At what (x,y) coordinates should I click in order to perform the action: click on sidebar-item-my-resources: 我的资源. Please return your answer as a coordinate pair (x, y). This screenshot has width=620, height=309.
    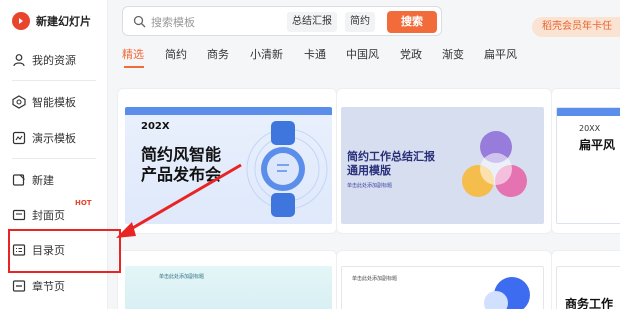
    Looking at the image, I should click on (57, 60).